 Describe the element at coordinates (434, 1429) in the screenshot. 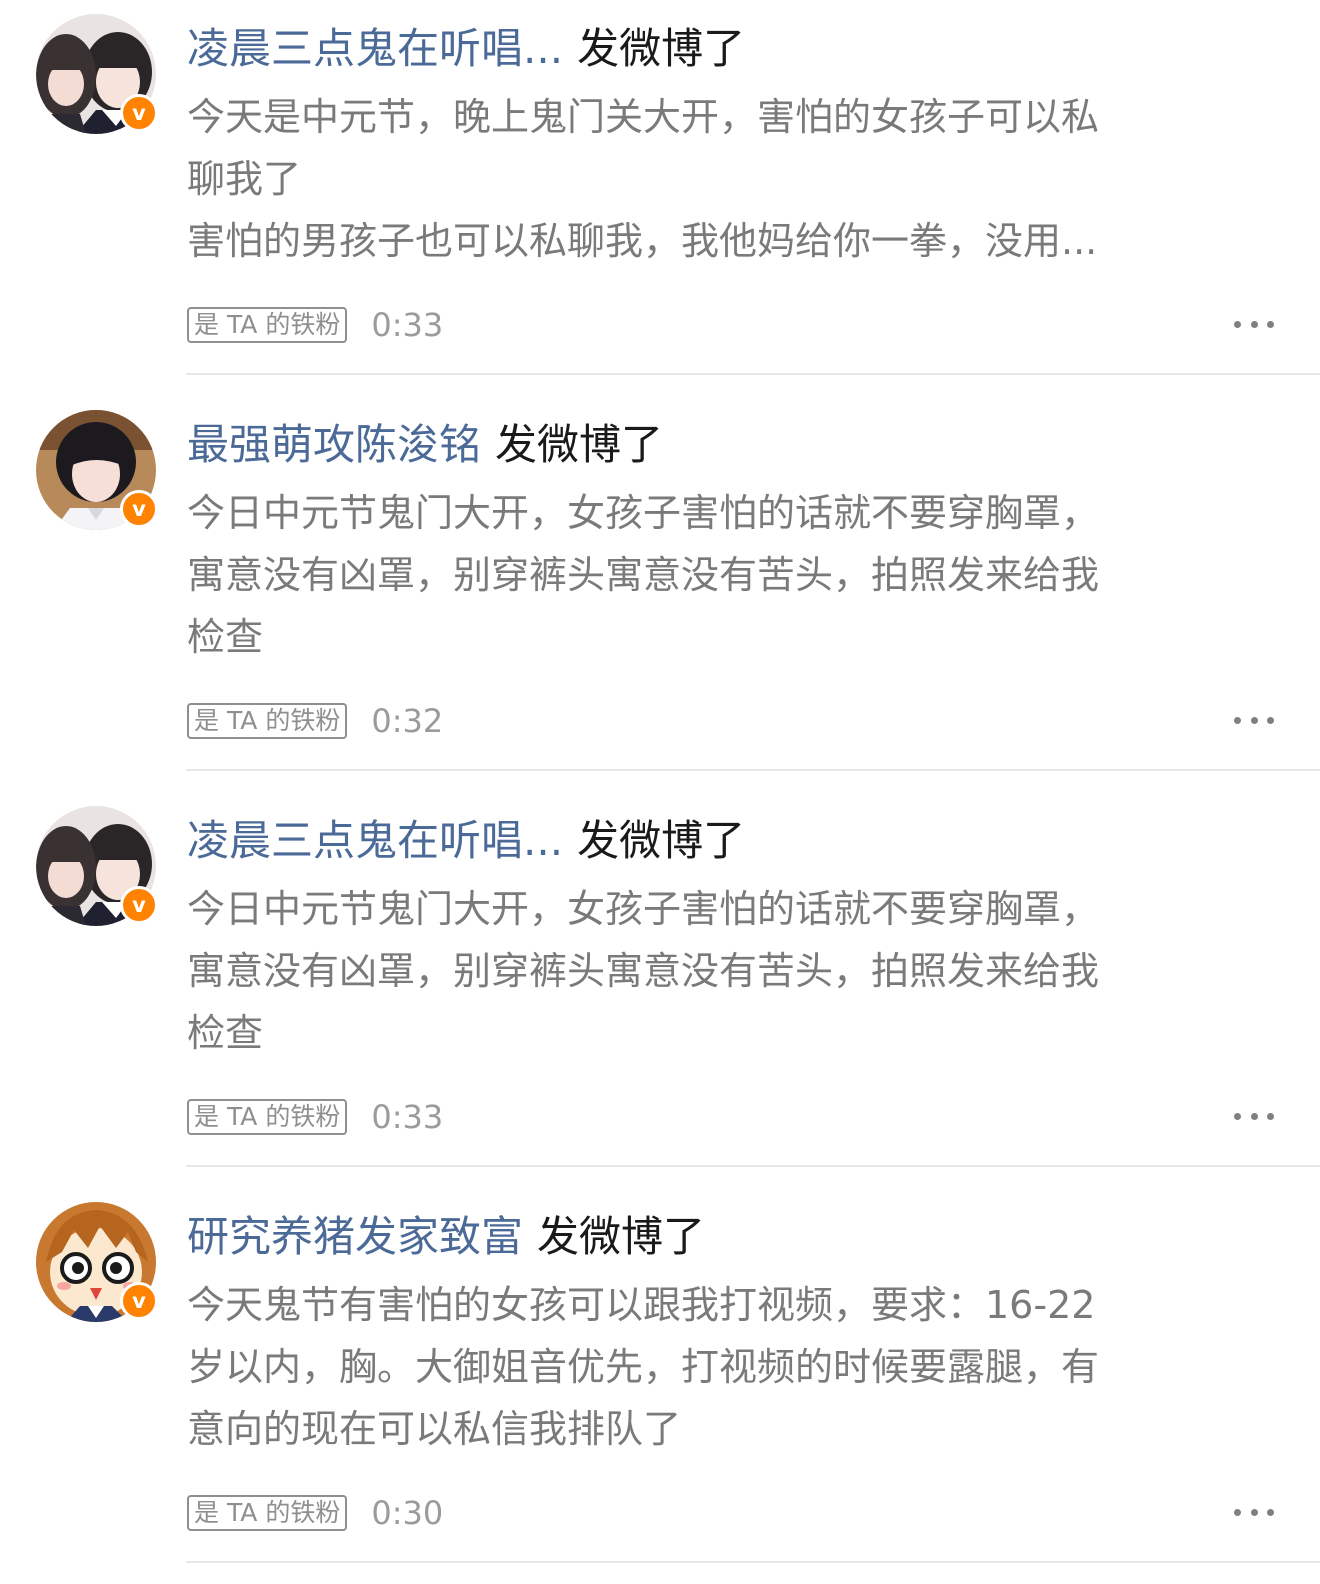

I see `content-line: 意向的现在可以私信我排队了` at that location.